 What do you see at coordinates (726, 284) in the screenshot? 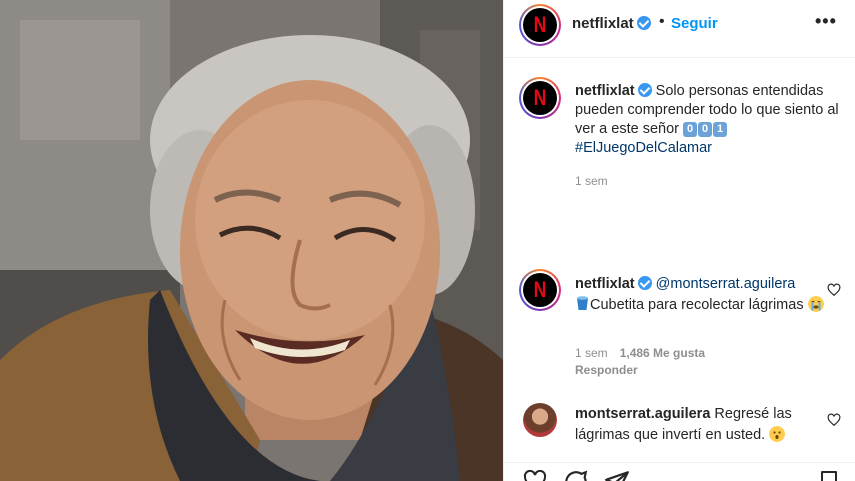
I see `comment-mention: @montserrat.aguilera` at bounding box center [726, 284].